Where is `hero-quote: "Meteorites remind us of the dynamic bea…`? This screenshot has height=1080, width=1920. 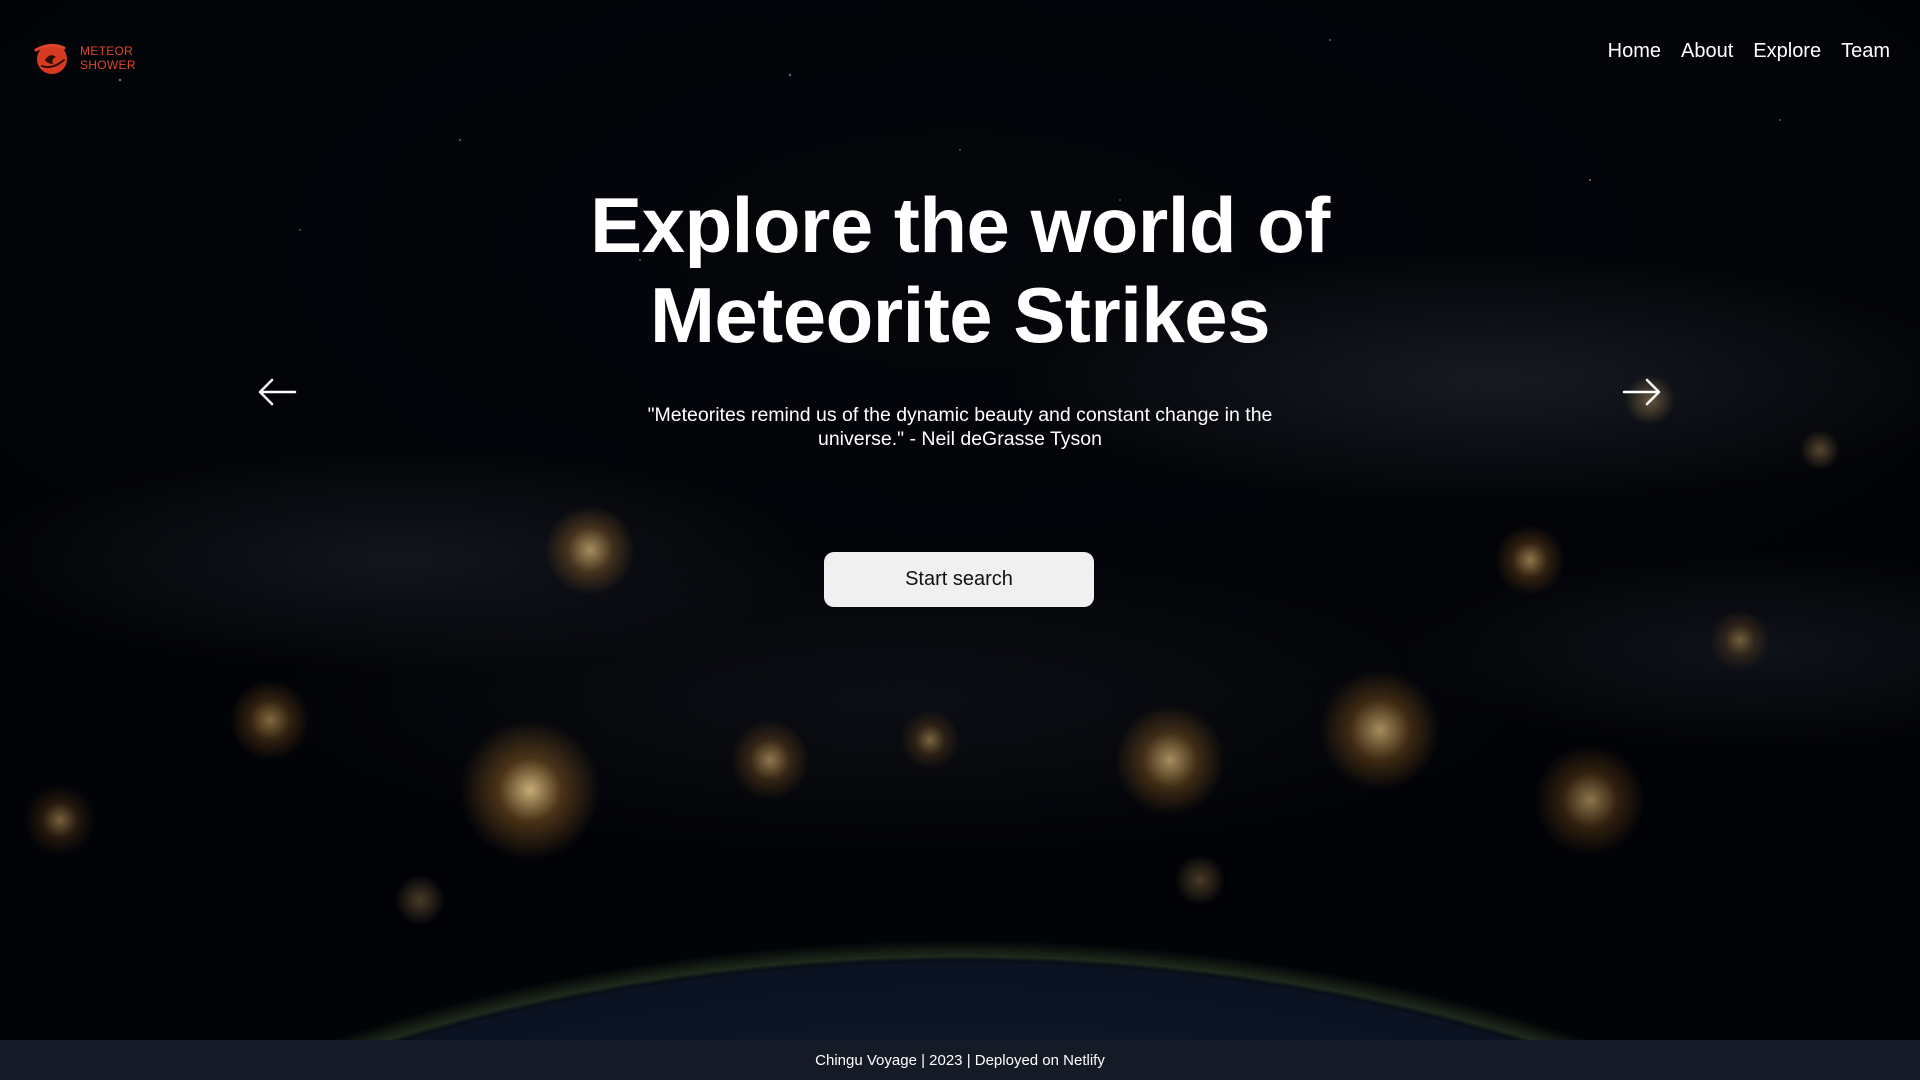
hero-quote: "Meteorites remind us of the dynamic bea… is located at coordinates (960, 427).